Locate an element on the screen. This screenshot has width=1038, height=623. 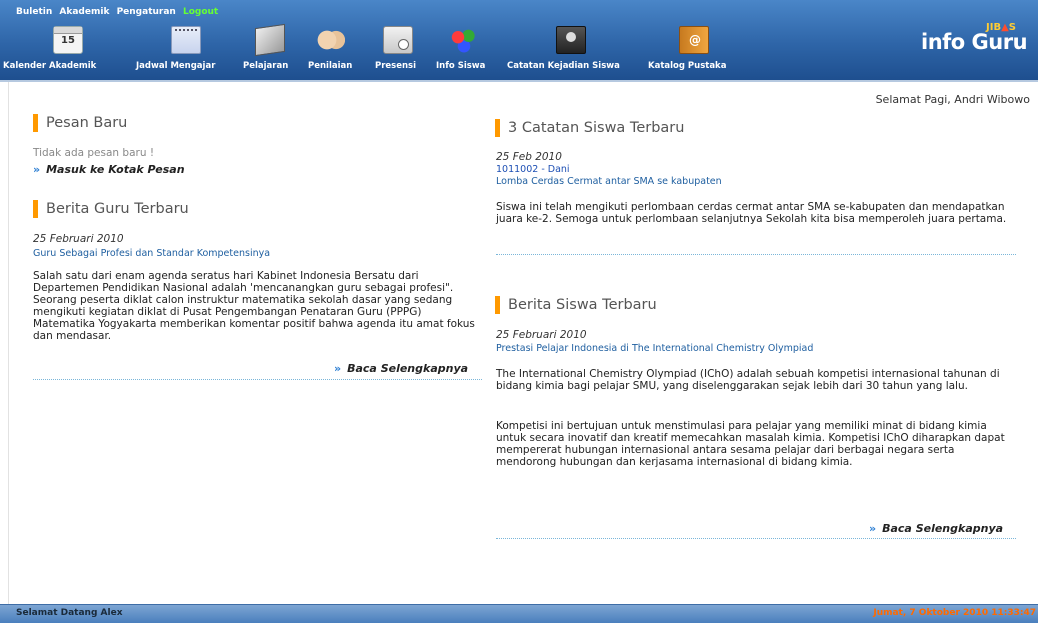
berita-guru-header: Berita Guru Terbaru is located at coordinates (111, 209).